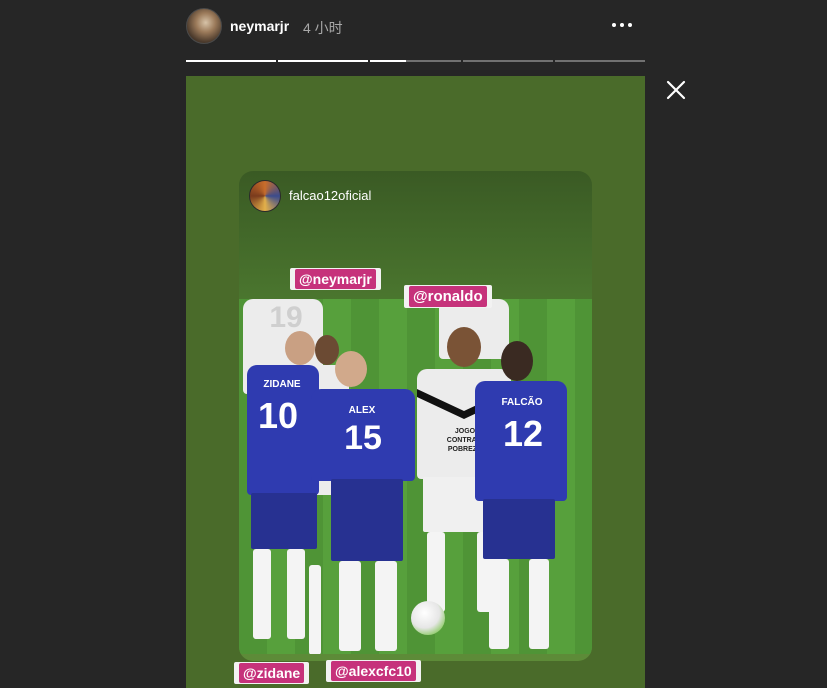  I want to click on username: neymarjr, so click(259, 26).